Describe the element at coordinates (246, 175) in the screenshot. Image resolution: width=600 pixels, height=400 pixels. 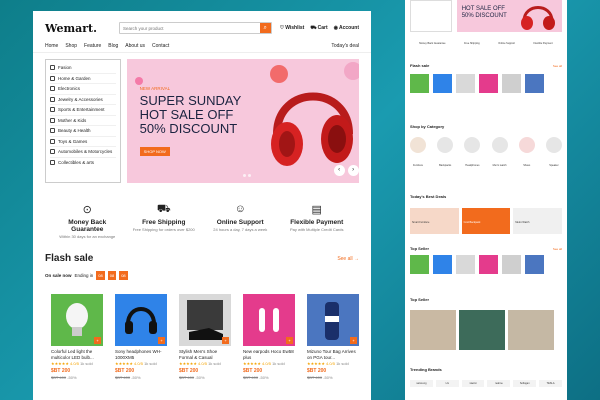
I see `carousel-dots` at that location.